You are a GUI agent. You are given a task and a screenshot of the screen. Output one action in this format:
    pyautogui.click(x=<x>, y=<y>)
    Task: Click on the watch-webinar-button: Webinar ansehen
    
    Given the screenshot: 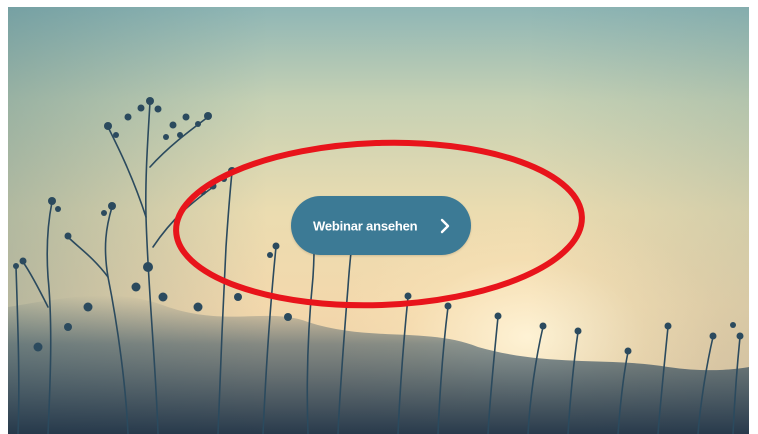 What is the action you would take?
    pyautogui.click(x=381, y=225)
    